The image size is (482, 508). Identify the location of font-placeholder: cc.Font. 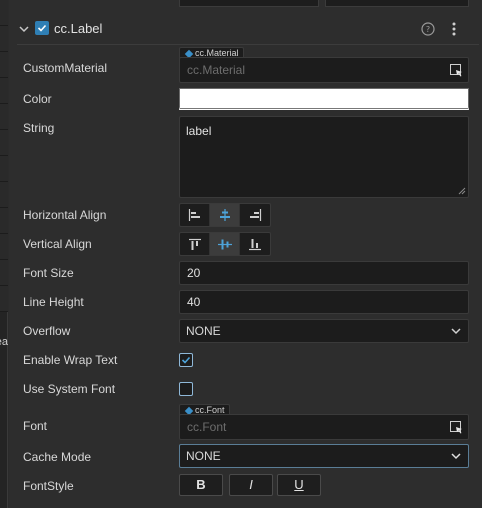
(207, 427).